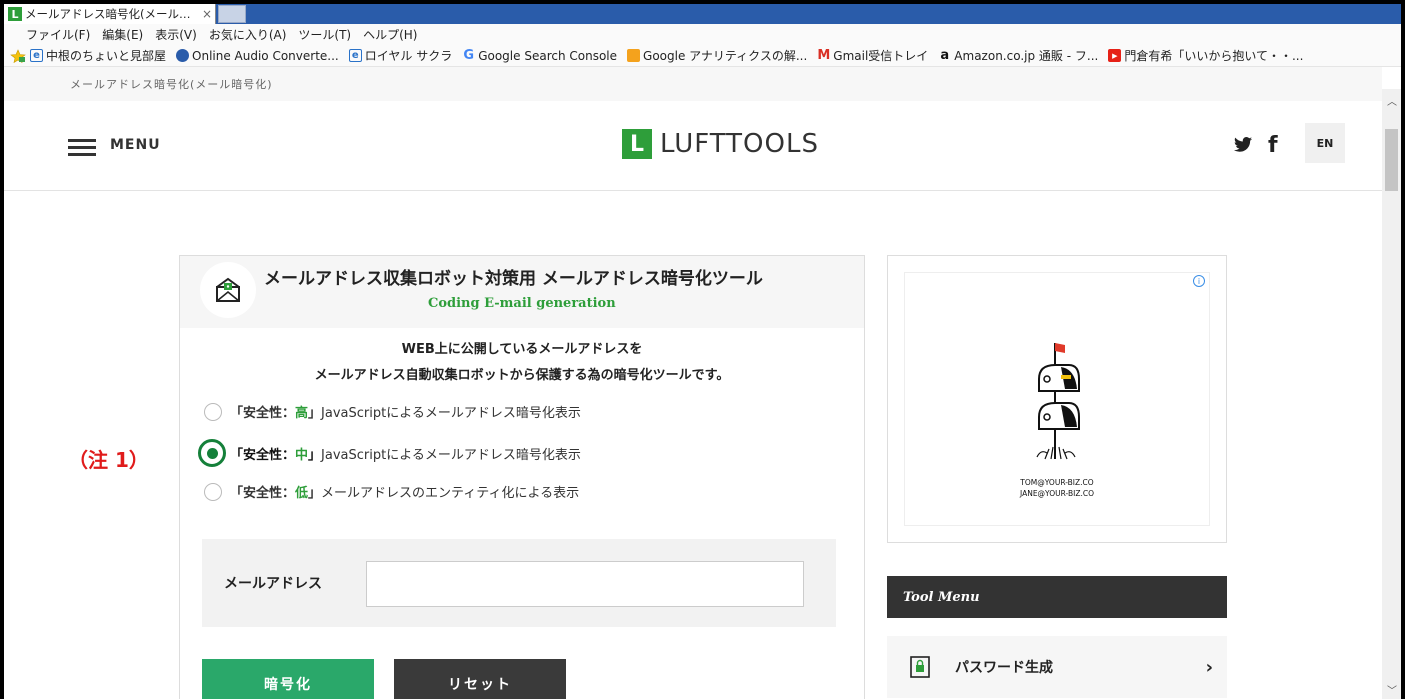 Image resolution: width=1405 pixels, height=699 pixels. Describe the element at coordinates (1391, 160) in the screenshot. I see `scrollbar-thumb` at that location.